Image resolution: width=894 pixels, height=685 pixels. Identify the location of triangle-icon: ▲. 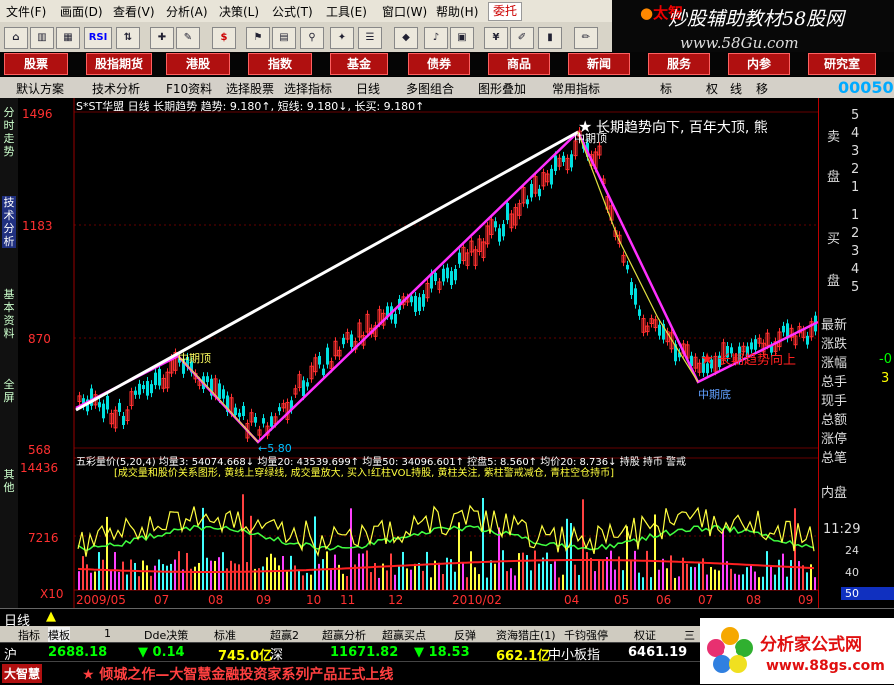
(51, 616).